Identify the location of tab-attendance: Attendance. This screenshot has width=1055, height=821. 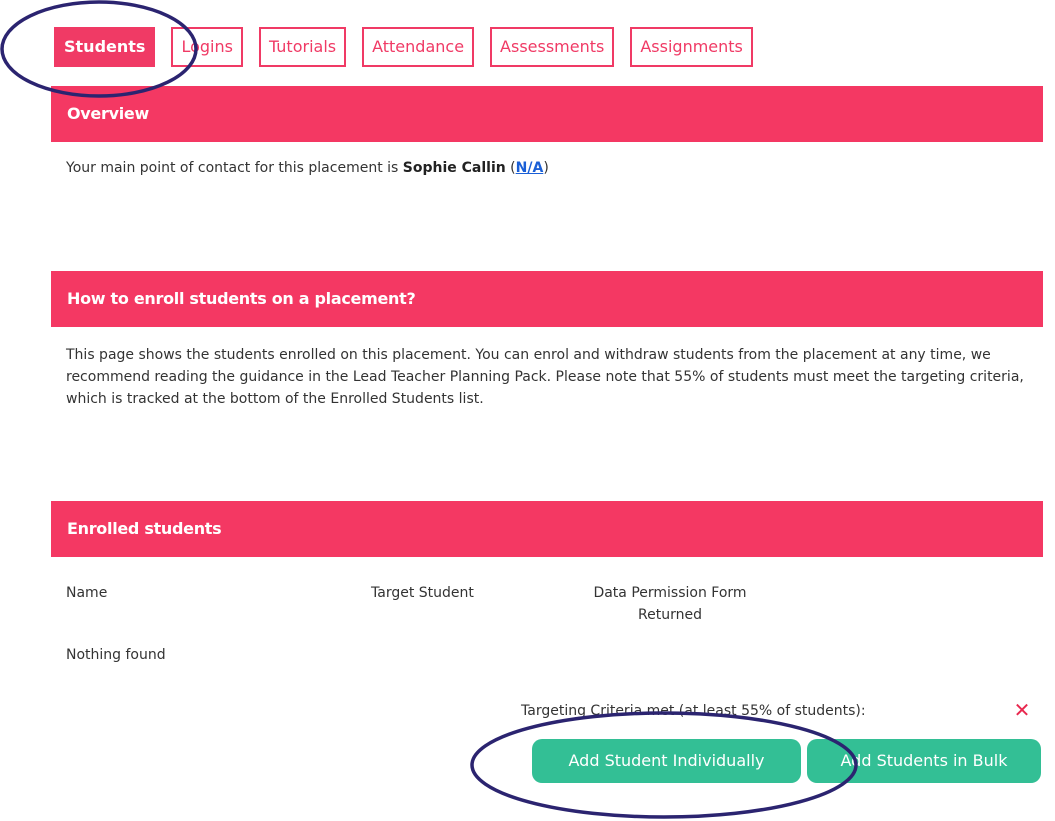
(418, 47).